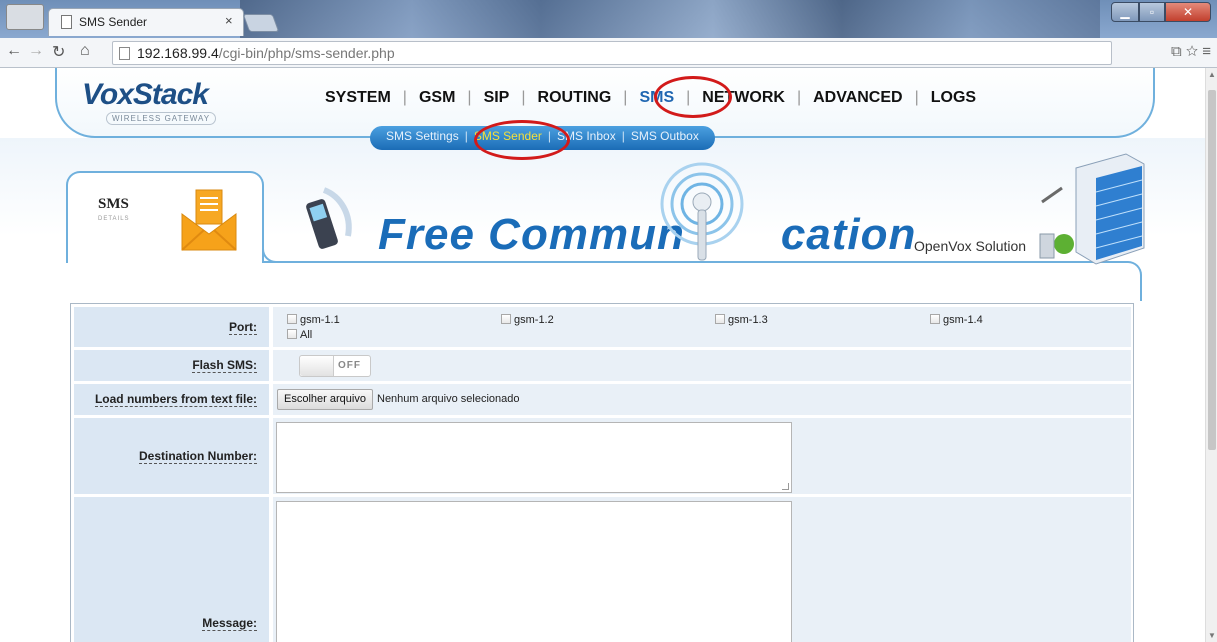  What do you see at coordinates (702, 327) in the screenshot?
I see `port-options: gsm-1.1 gsm-1.2 gsm-1.3 gsm-1.4 All` at bounding box center [702, 327].